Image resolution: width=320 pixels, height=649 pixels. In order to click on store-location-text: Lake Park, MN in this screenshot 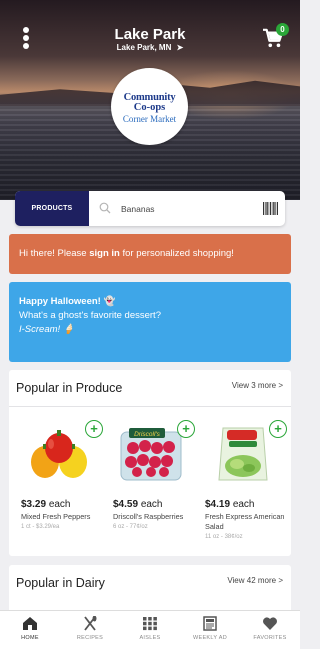, I will do `click(144, 47)`.